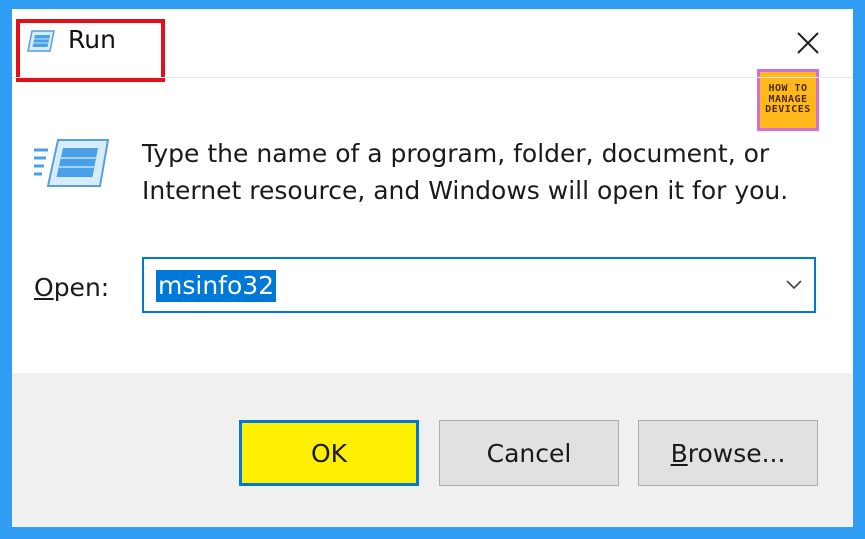  I want to click on dropdown-button, so click(794, 285).